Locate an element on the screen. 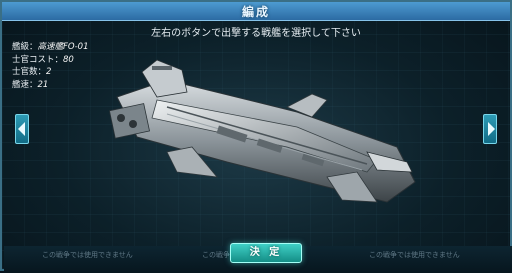 This screenshot has width=512, height=273. ship-class-label: 艦級： is located at coordinates (25, 47).